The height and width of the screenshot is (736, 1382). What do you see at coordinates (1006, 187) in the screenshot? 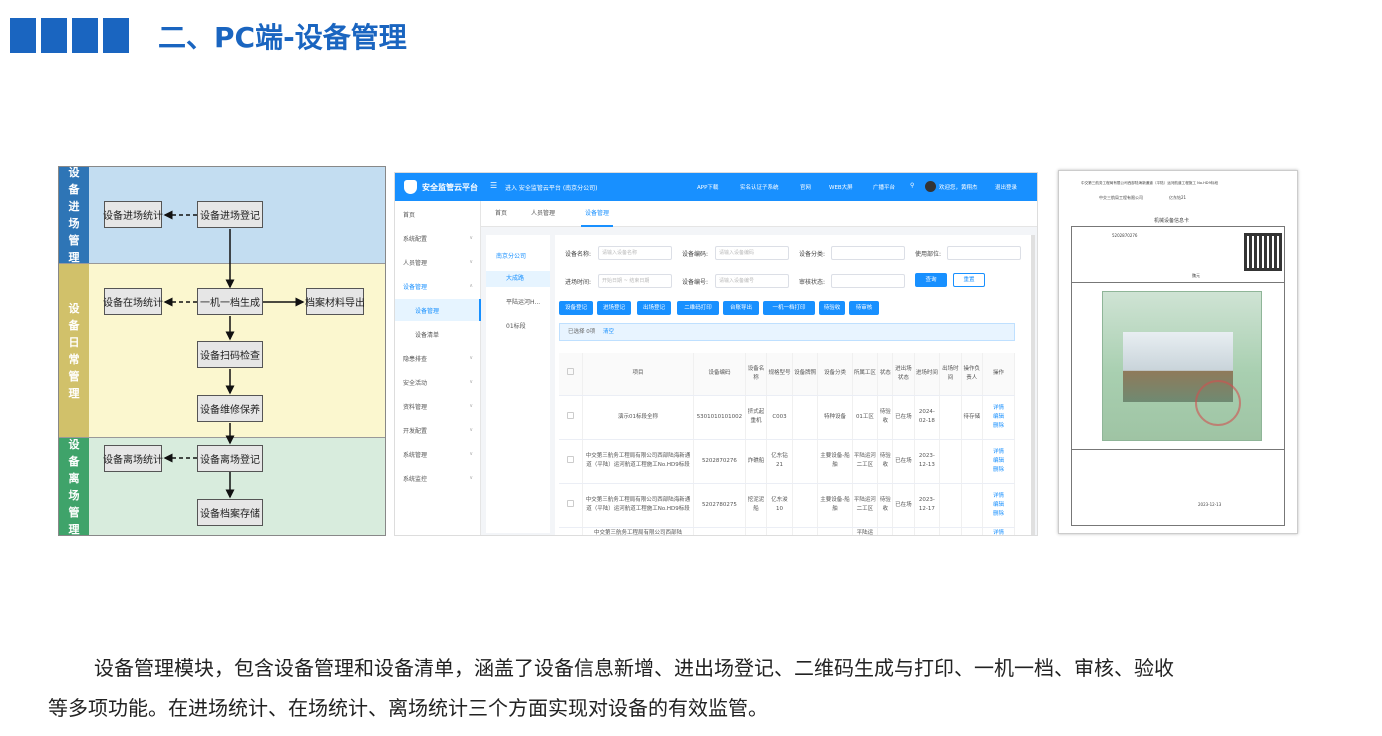
I see `logout-link: 退出登录` at bounding box center [1006, 187].